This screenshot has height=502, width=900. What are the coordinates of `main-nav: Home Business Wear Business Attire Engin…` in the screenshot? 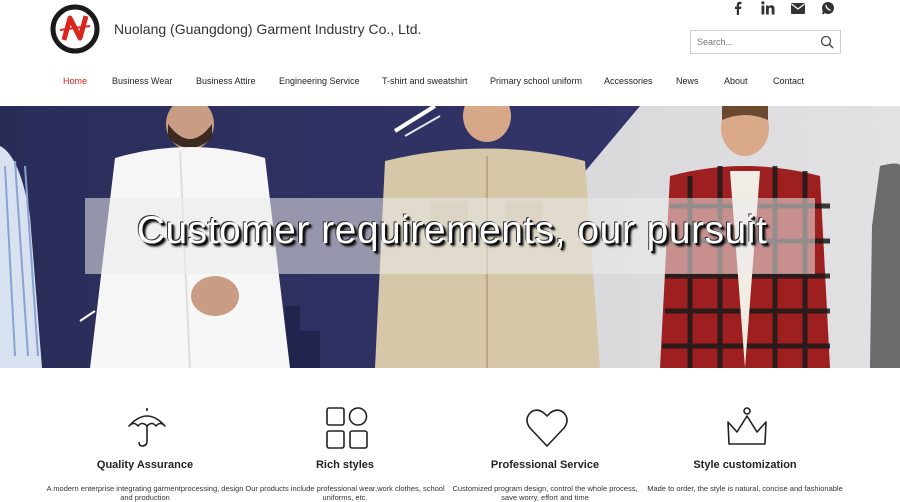 It's located at (450, 84).